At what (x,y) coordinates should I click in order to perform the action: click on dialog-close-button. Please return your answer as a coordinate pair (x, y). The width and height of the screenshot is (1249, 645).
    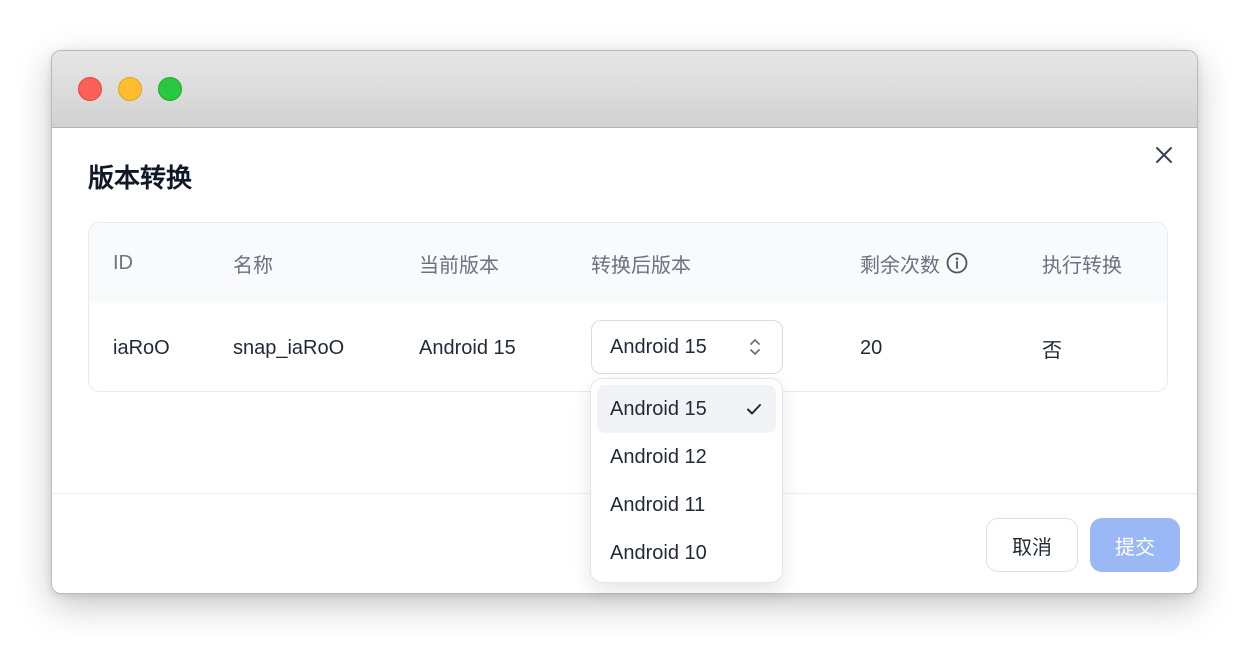
    Looking at the image, I should click on (1164, 155).